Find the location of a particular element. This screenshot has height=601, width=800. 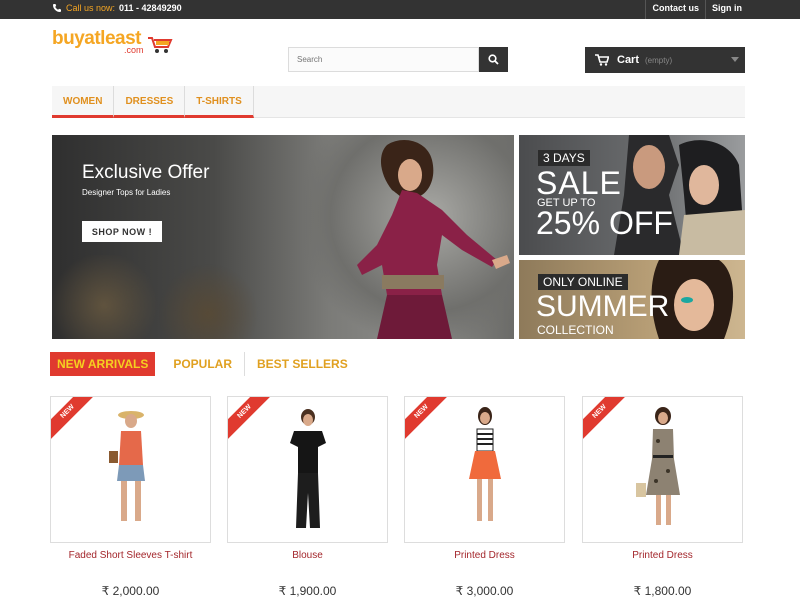

nav-item-women: WOMEN is located at coordinates (83, 102).